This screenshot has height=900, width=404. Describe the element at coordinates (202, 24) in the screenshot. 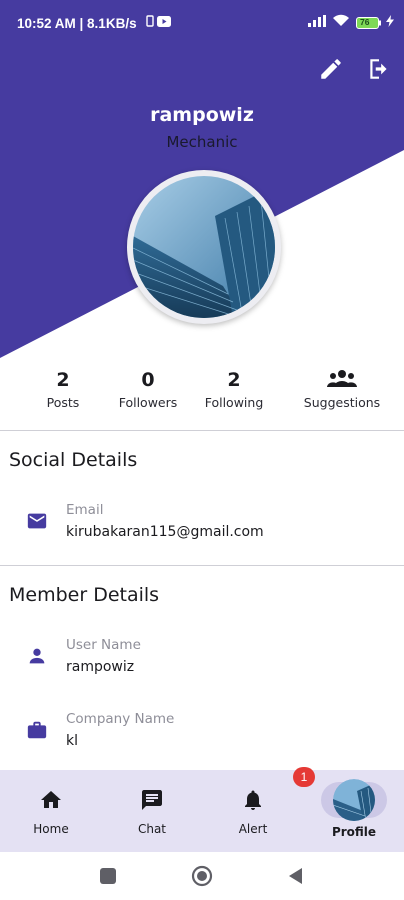

I see `status-bar: 10:52 AM | 8.1KB/s 76` at that location.